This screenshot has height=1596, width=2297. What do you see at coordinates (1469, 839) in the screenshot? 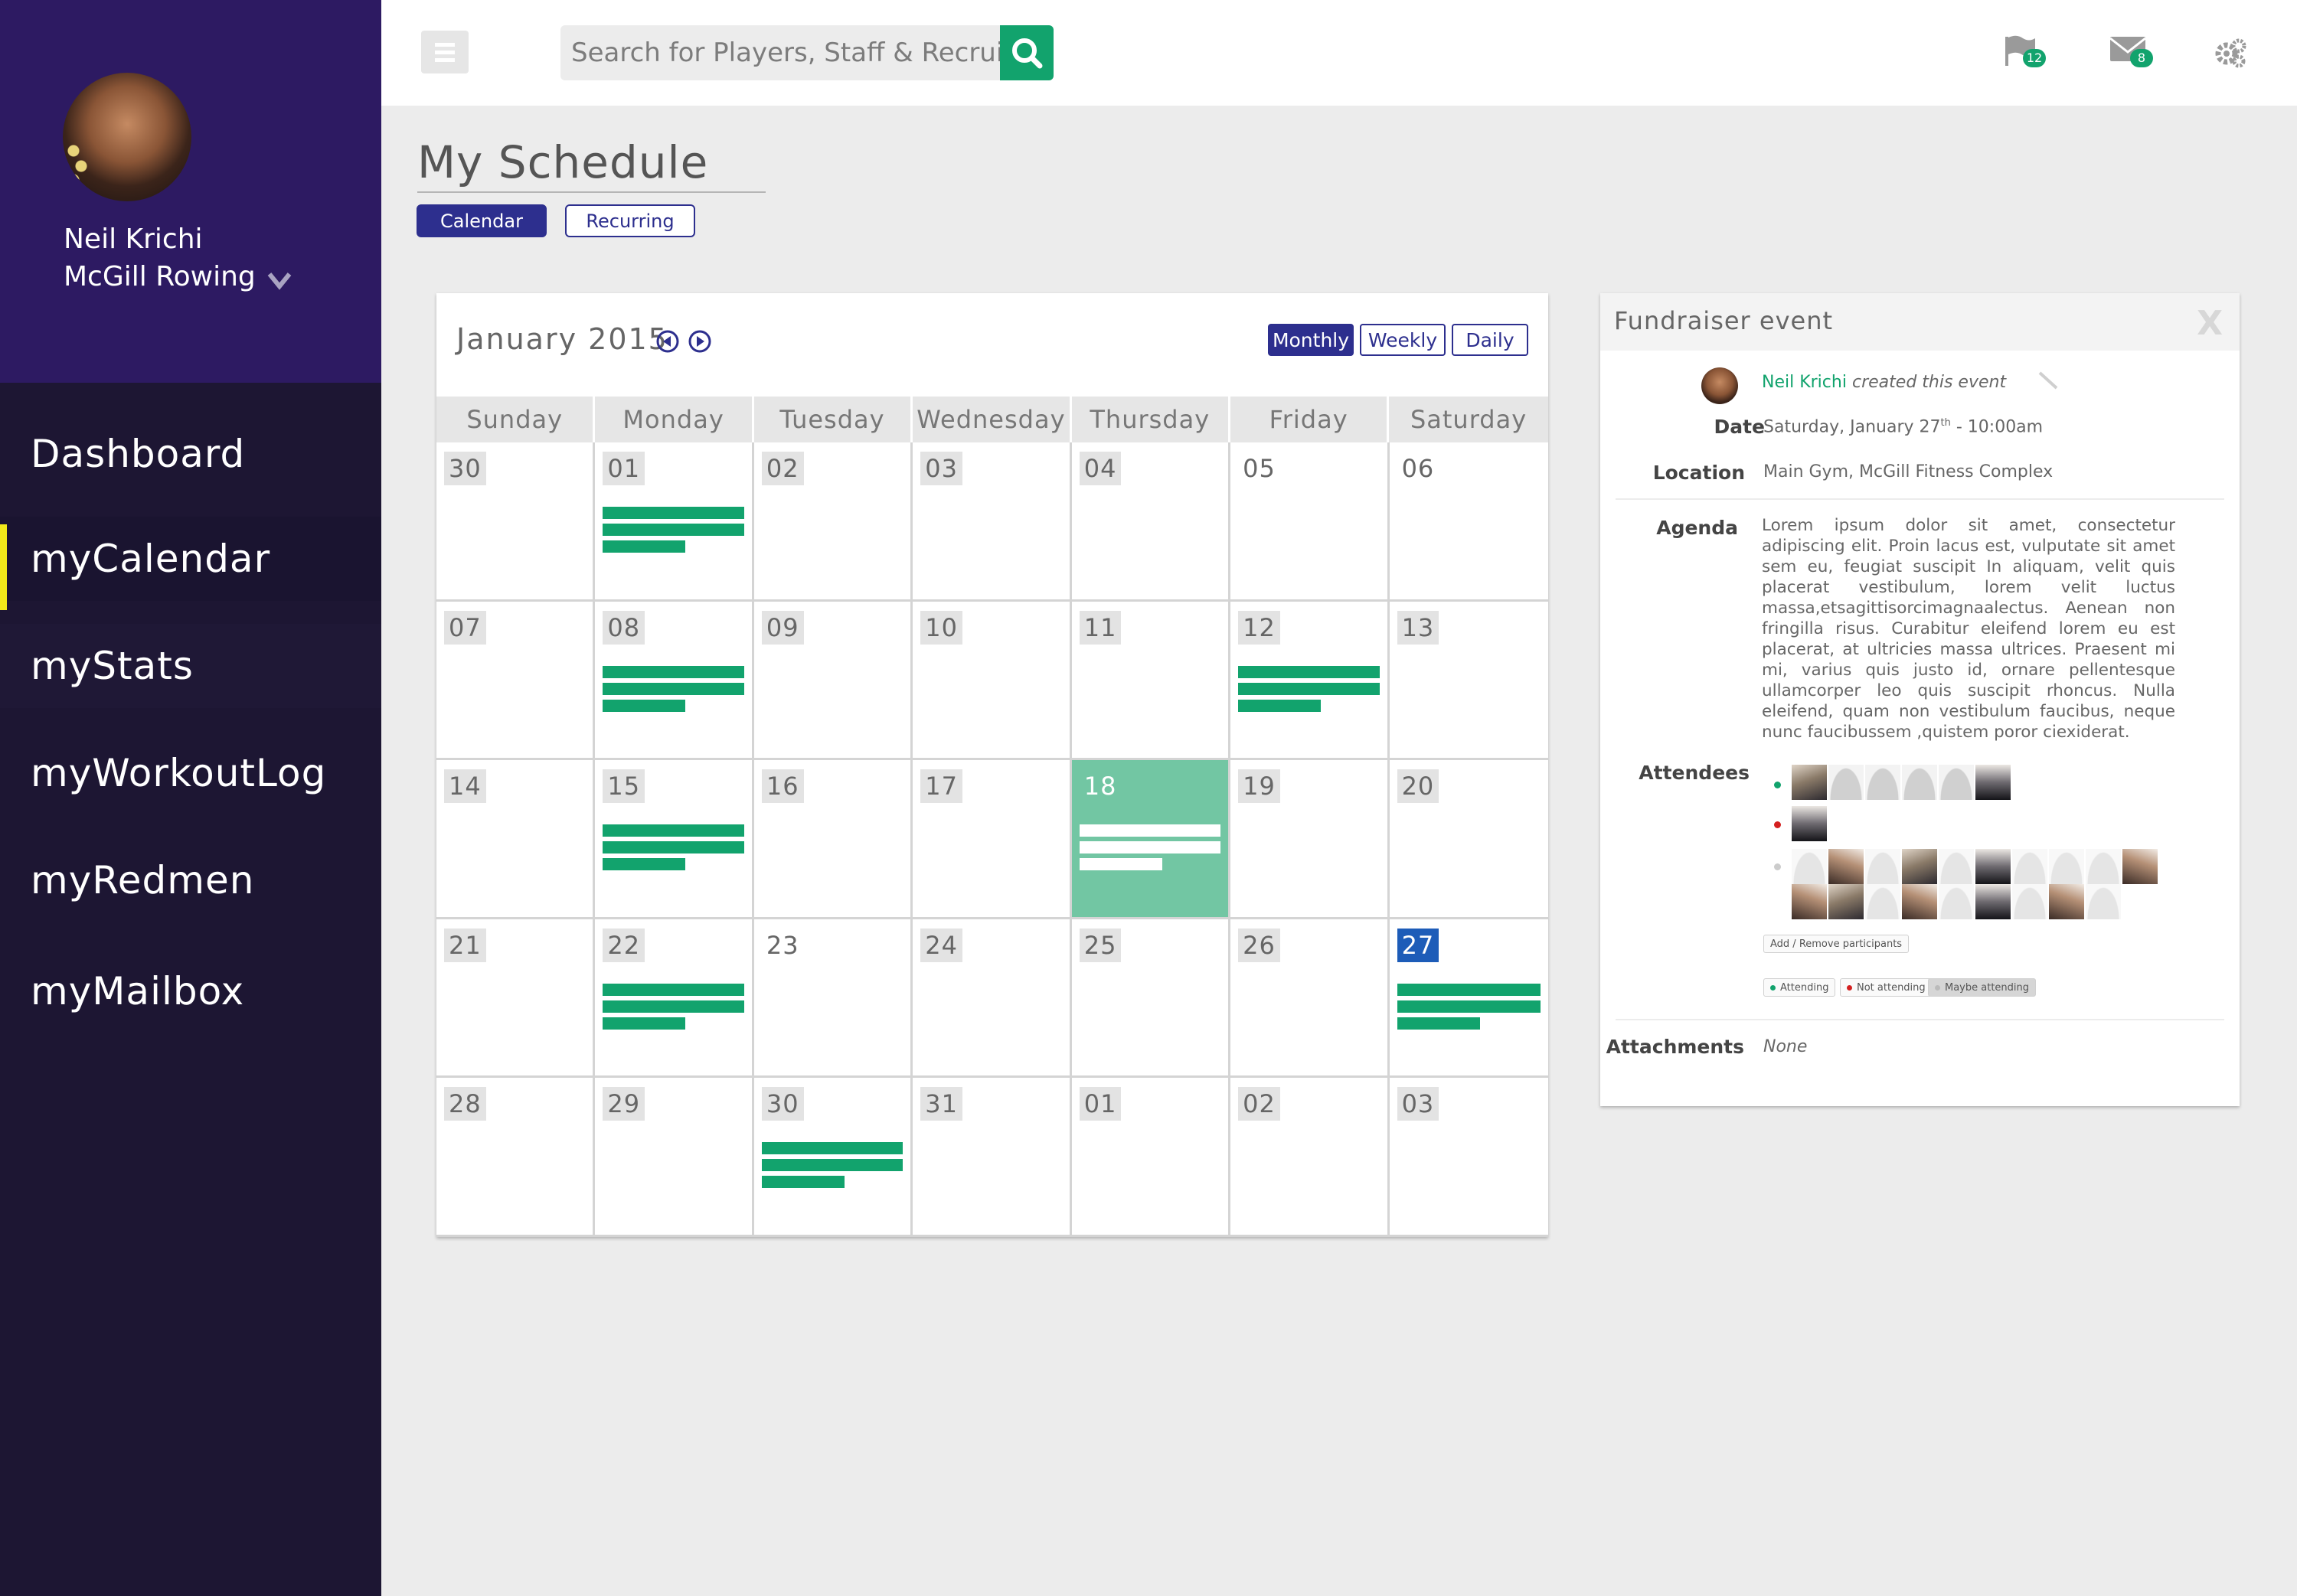
I see `calendar-day-cell: 20` at bounding box center [1469, 839].